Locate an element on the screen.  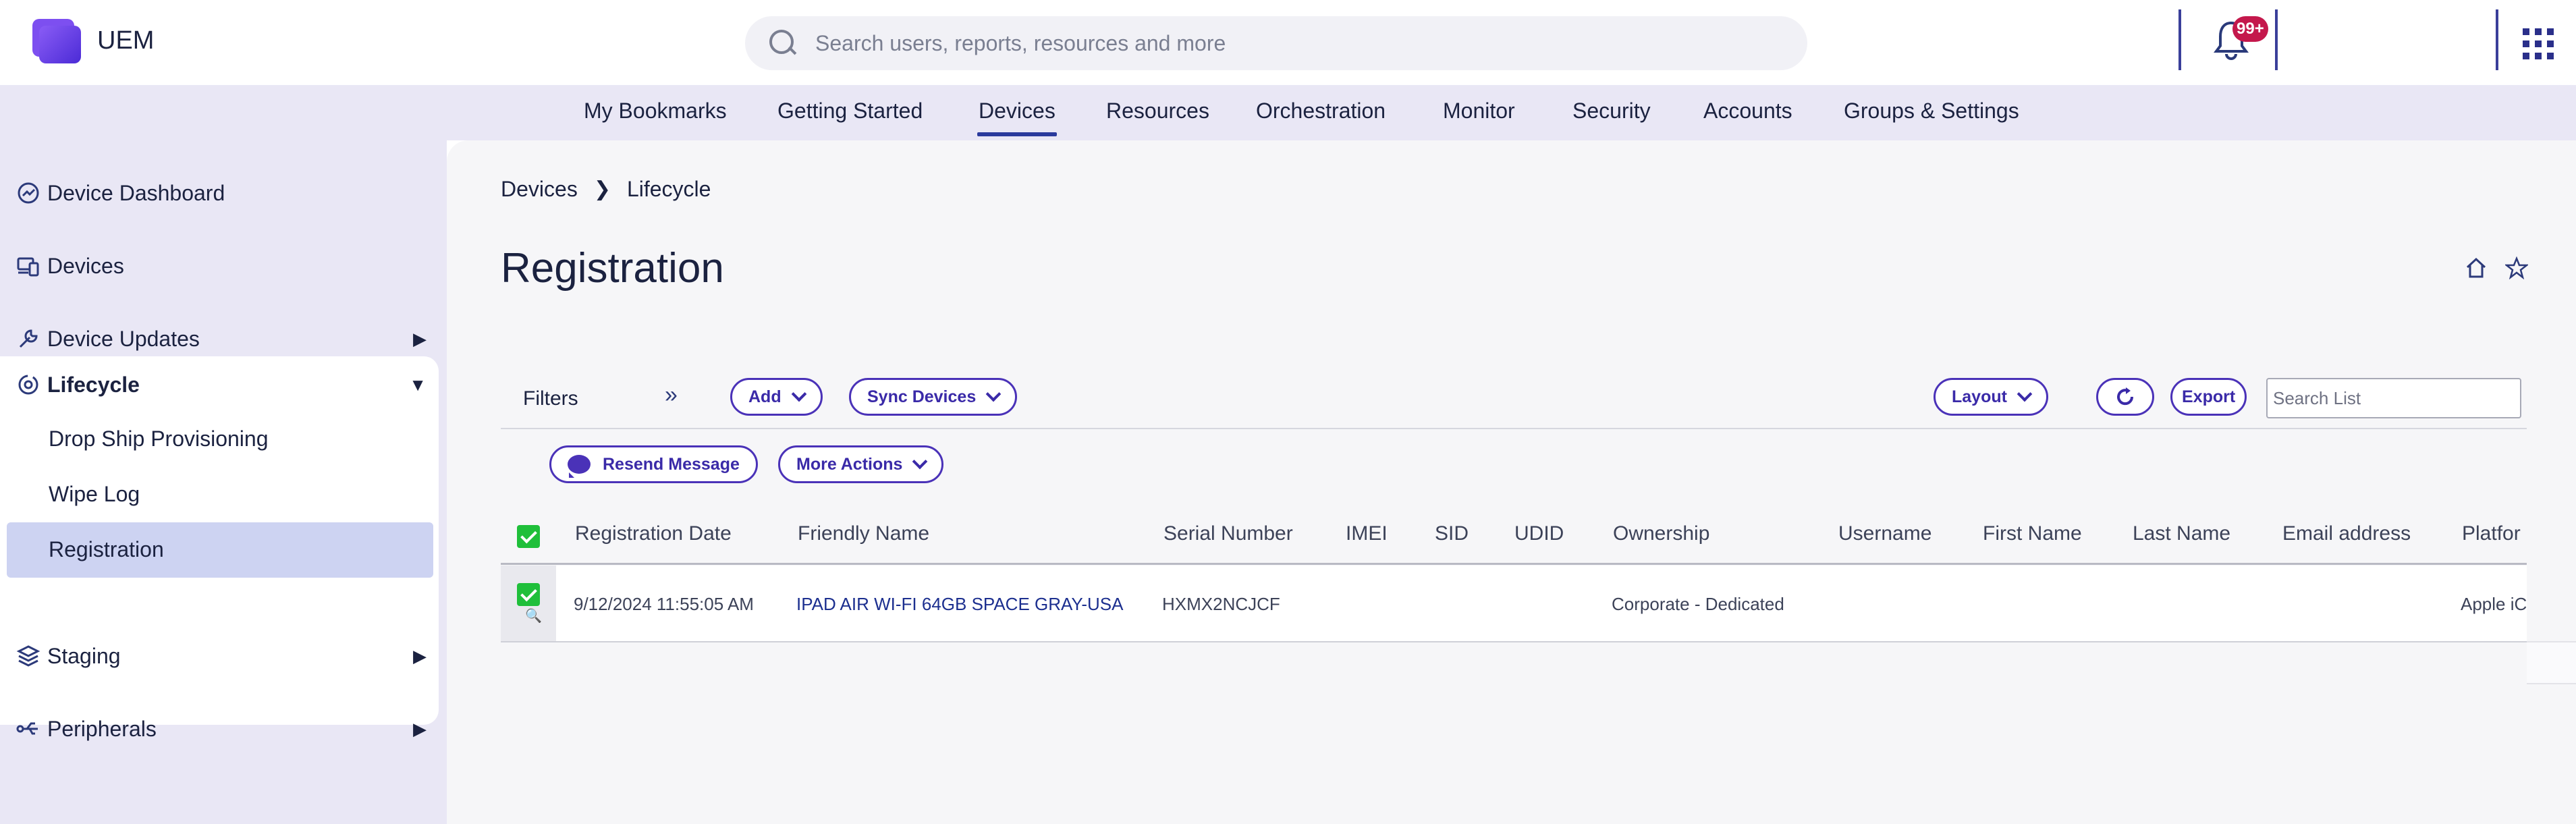
nav-monitor: Monitor is located at coordinates (1479, 111).